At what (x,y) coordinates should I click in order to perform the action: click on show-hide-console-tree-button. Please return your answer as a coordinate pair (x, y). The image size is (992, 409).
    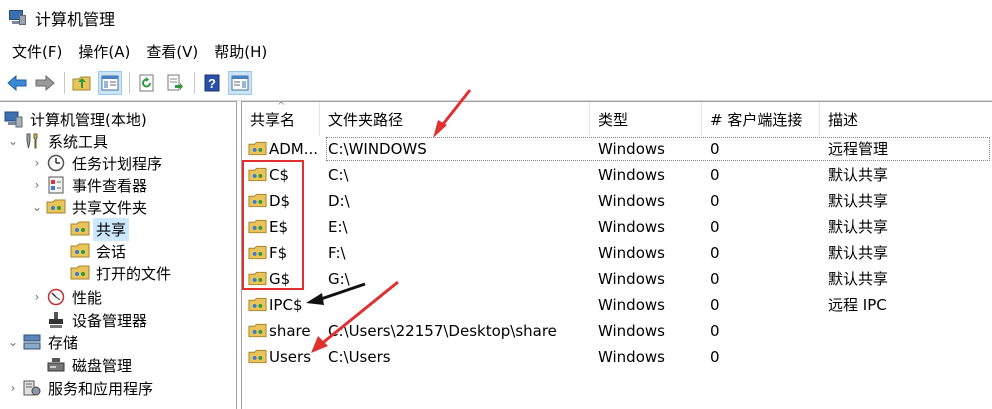
    Looking at the image, I should click on (110, 83).